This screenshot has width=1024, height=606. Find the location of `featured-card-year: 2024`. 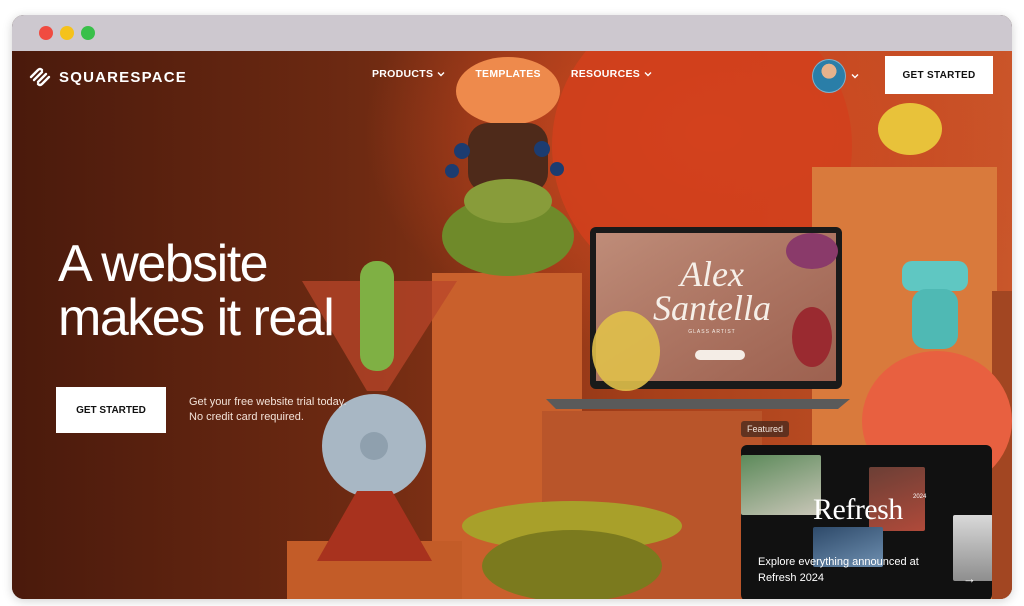

featured-card-year: 2024 is located at coordinates (920, 497).